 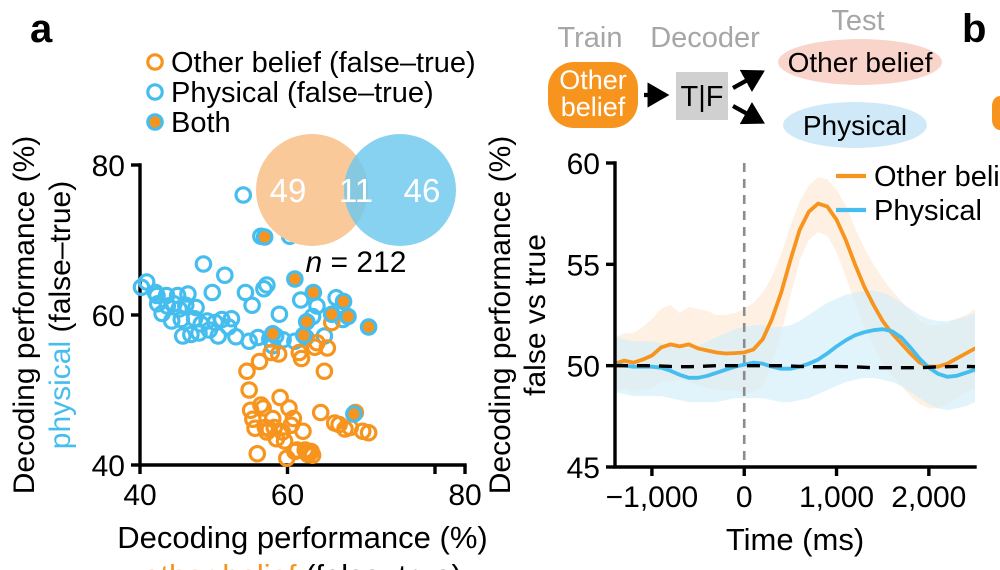 What do you see at coordinates (652, 497) in the screenshot?
I see `timecourse-x-tick-label: −1,000` at bounding box center [652, 497].